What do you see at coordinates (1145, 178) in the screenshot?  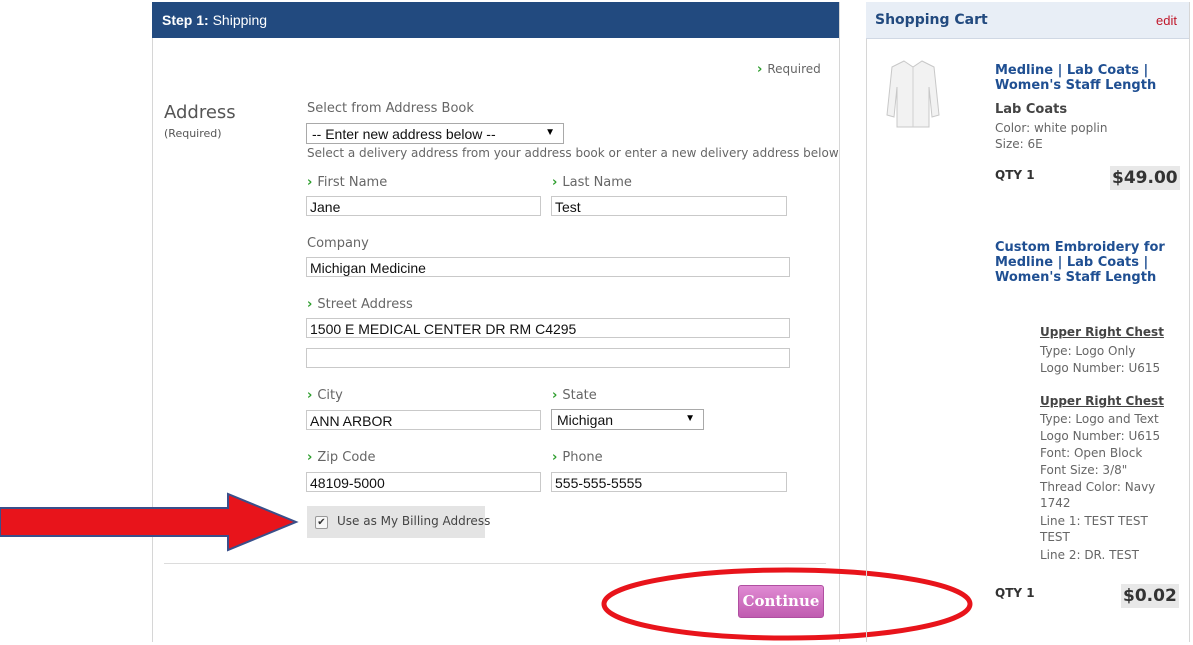 I see `cart-item-1-price: $49.00` at bounding box center [1145, 178].